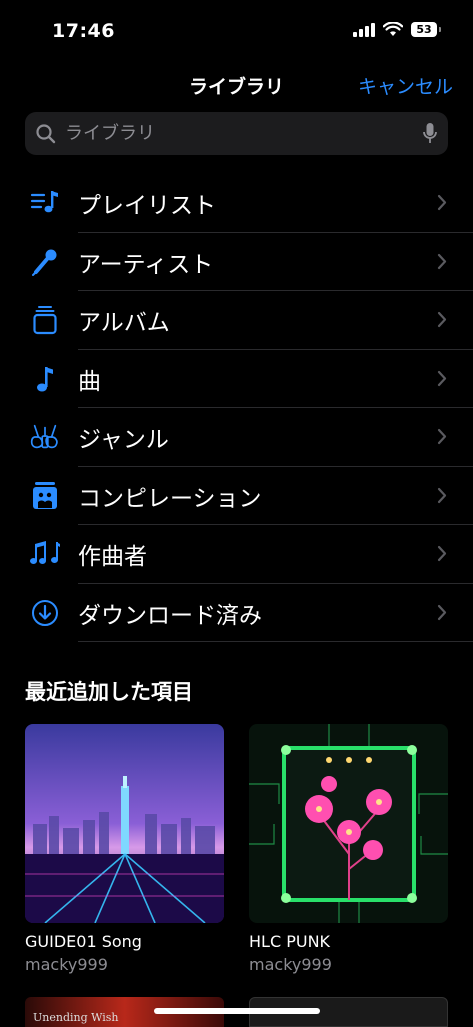  I want to click on menu-item-genres: ジャンル, so click(236, 437).